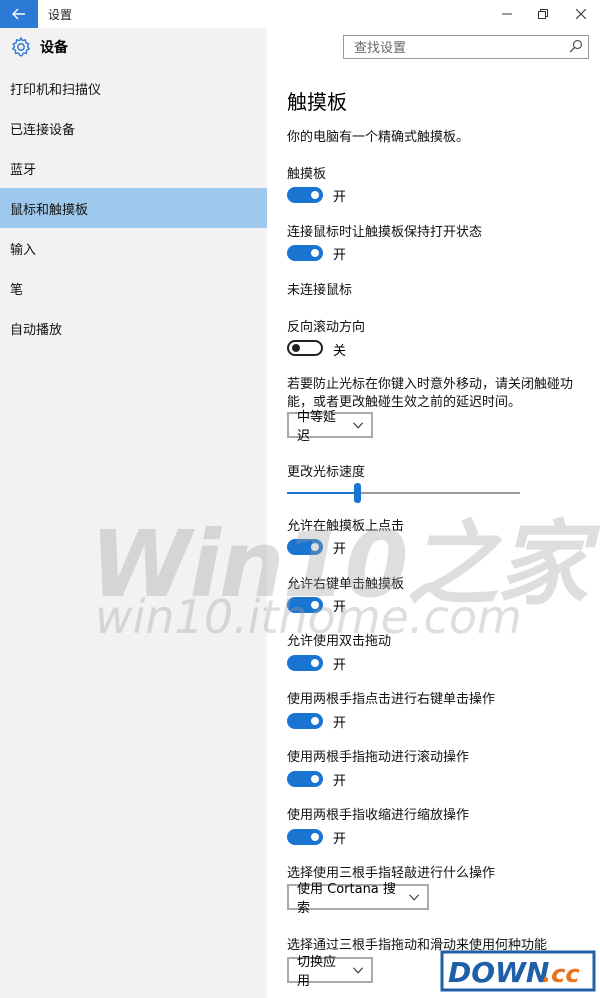  I want to click on delay-dropdown: 中等延迟, so click(330, 427).